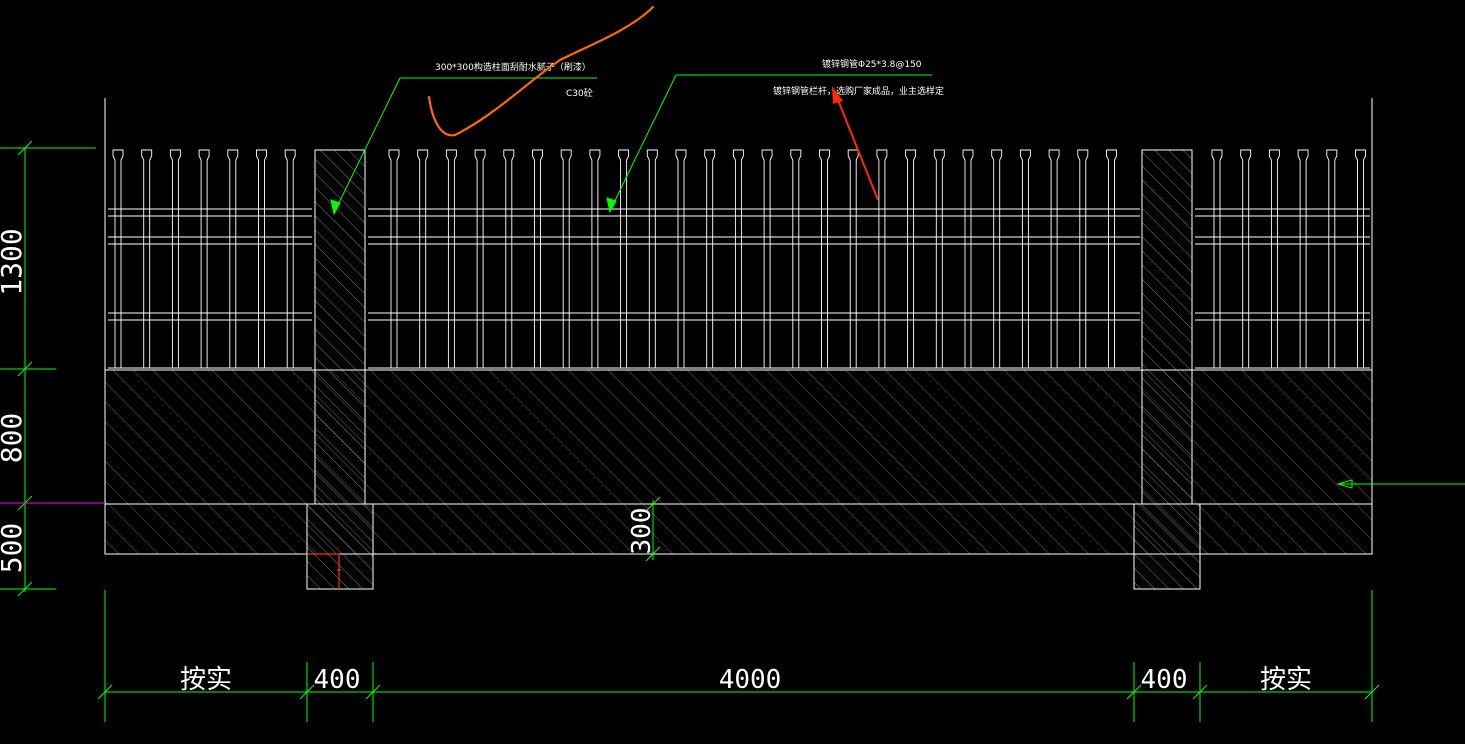 Image resolution: width=1465 pixels, height=744 pixels. I want to click on dim-400-left: 400, so click(337, 680).